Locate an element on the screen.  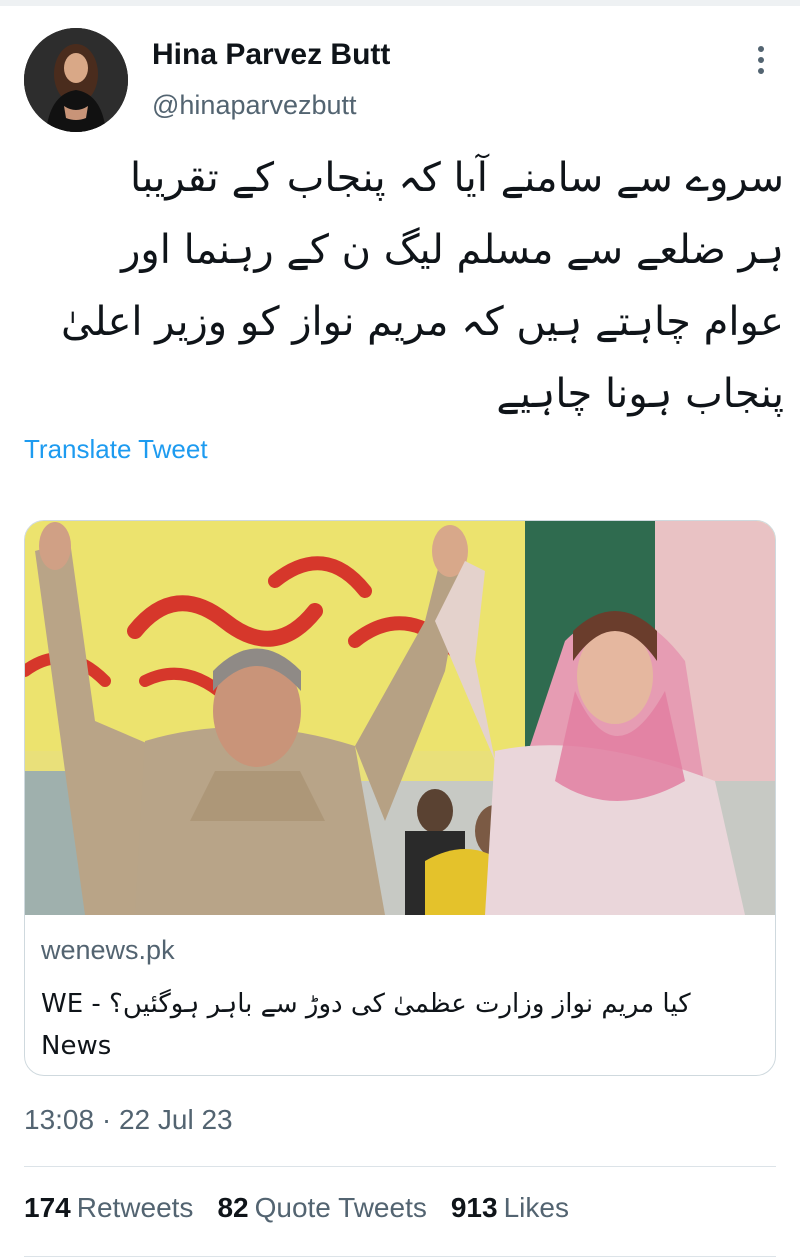
link-domain: wenews.pk is located at coordinates (108, 950).